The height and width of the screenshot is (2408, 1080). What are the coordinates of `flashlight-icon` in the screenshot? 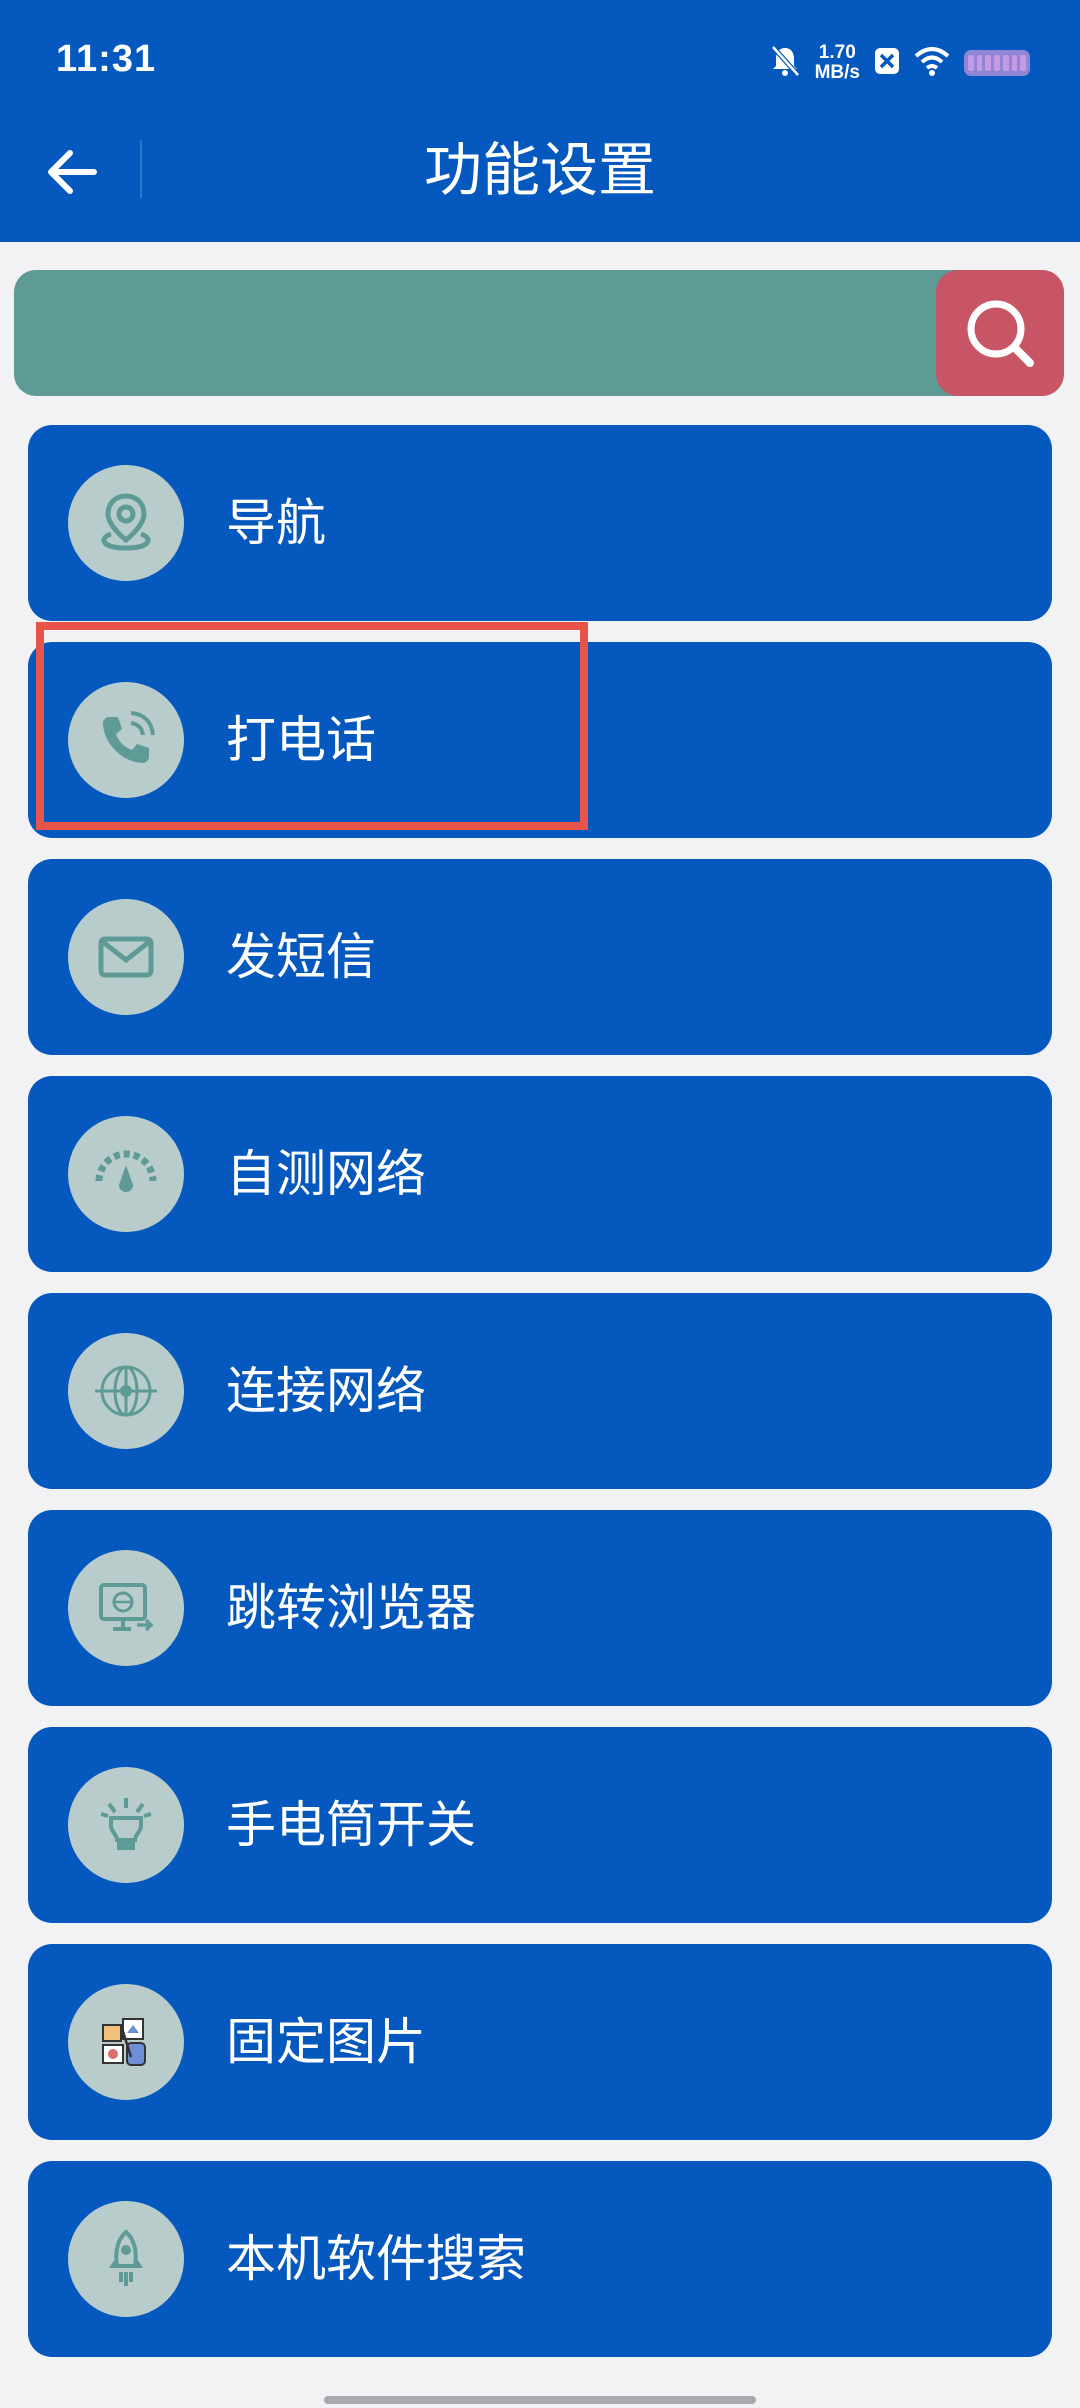 It's located at (126, 1825).